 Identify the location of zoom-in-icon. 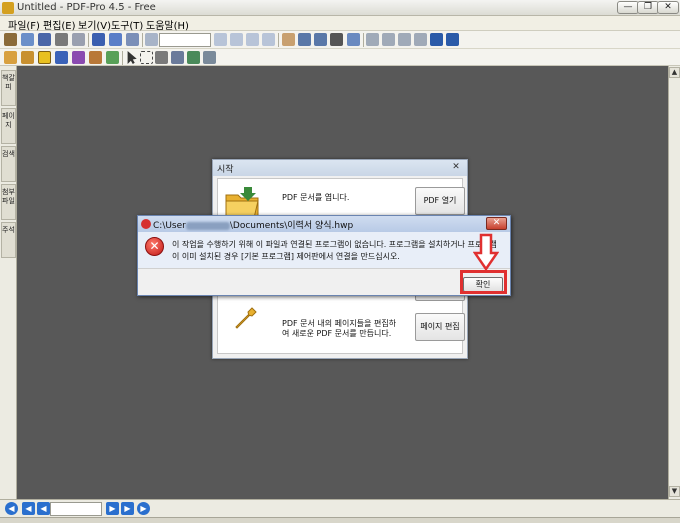
(304, 39).